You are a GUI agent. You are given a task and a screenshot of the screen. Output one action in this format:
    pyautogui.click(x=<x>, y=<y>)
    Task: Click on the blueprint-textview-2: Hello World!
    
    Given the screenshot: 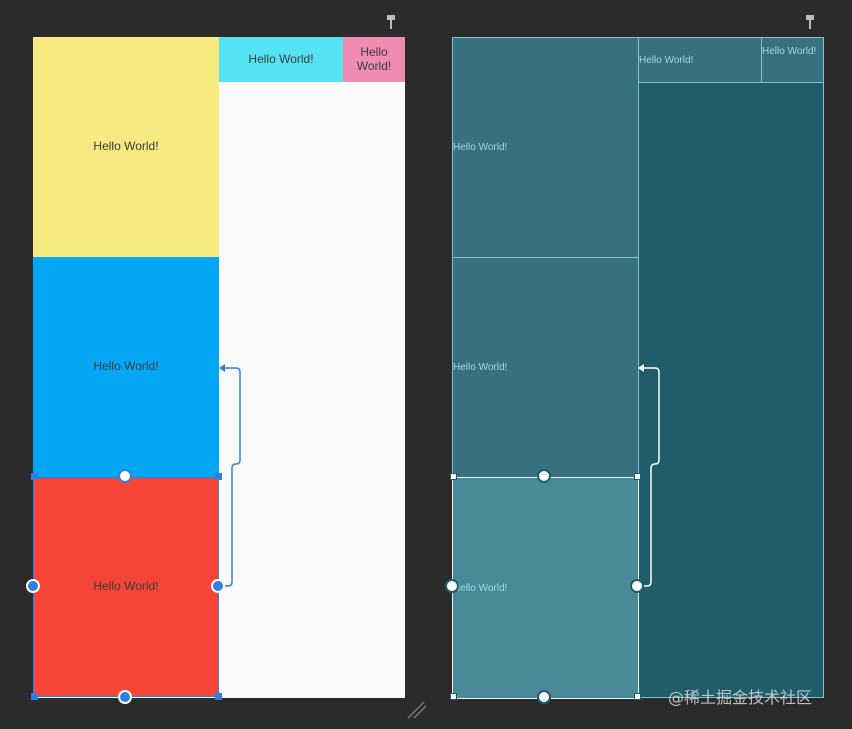 What is the action you would take?
    pyautogui.click(x=545, y=367)
    